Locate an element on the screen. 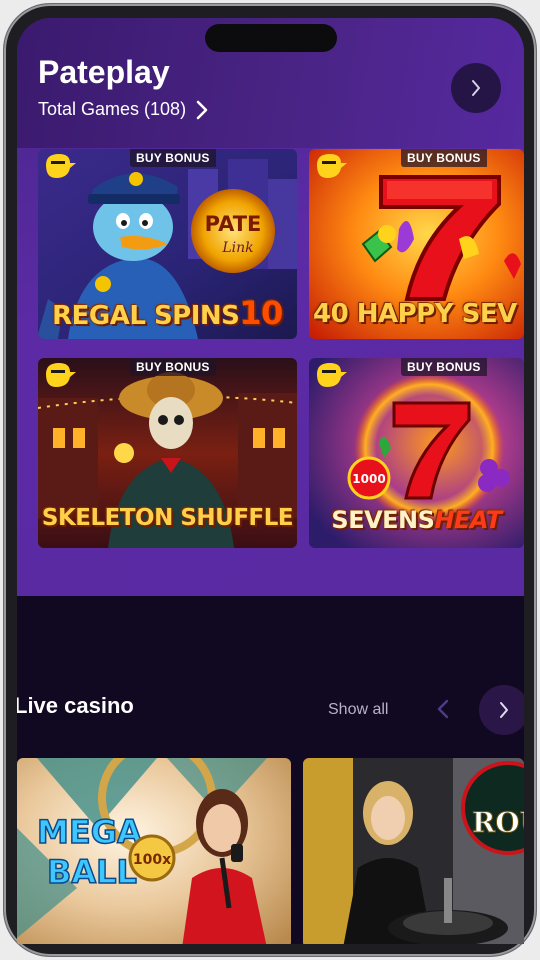 The width and height of the screenshot is (540, 960). game-title: SKELETON SHUFFLE is located at coordinates (167, 518).